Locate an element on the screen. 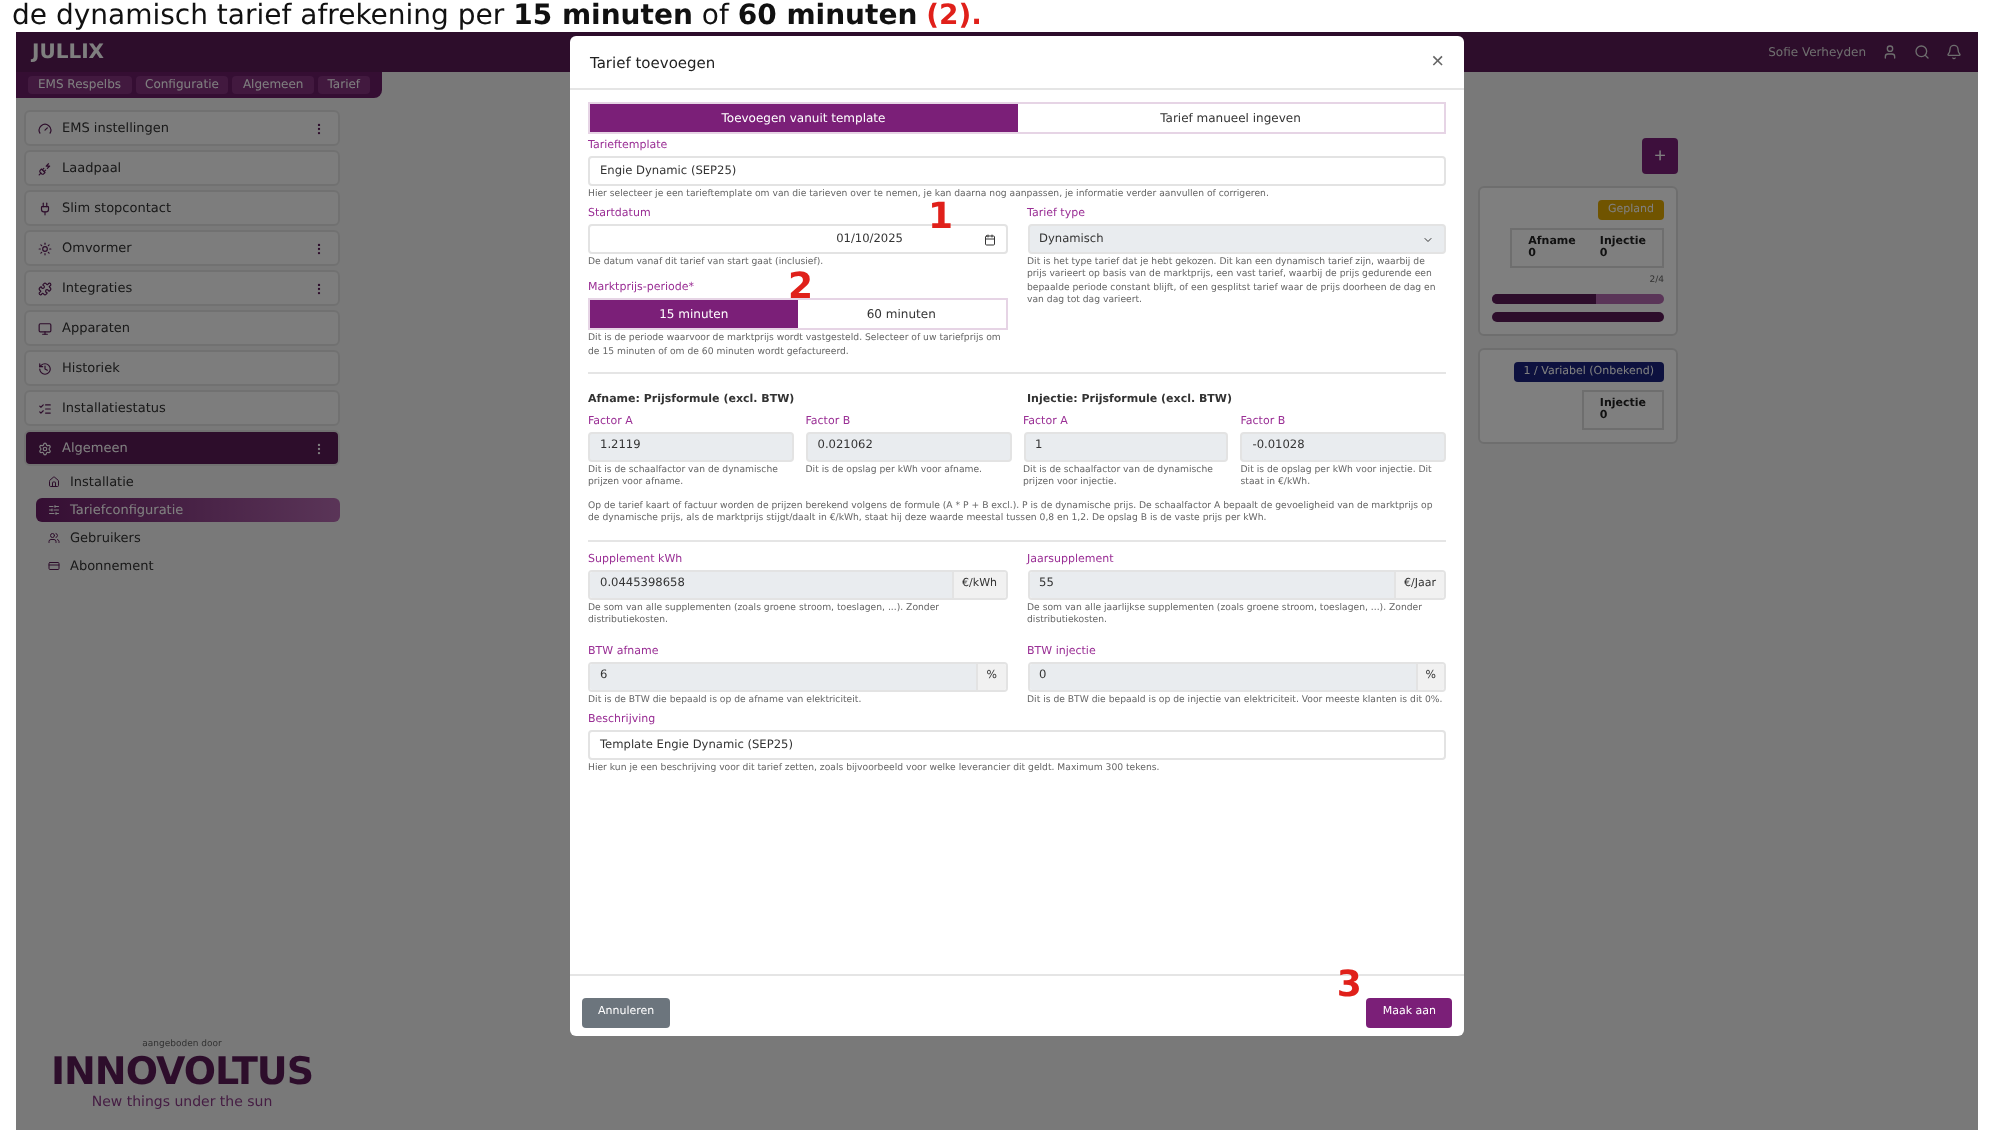 The height and width of the screenshot is (1130, 1990). puzzle-icon is located at coordinates (45, 288).